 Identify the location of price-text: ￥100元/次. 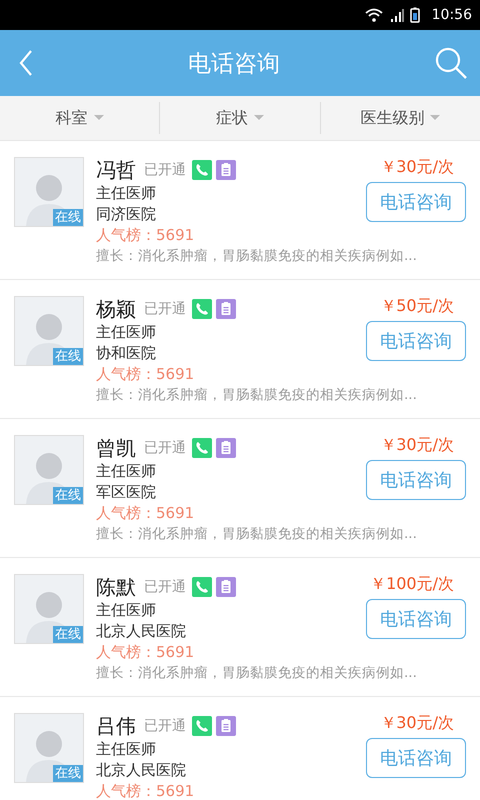
(412, 584).